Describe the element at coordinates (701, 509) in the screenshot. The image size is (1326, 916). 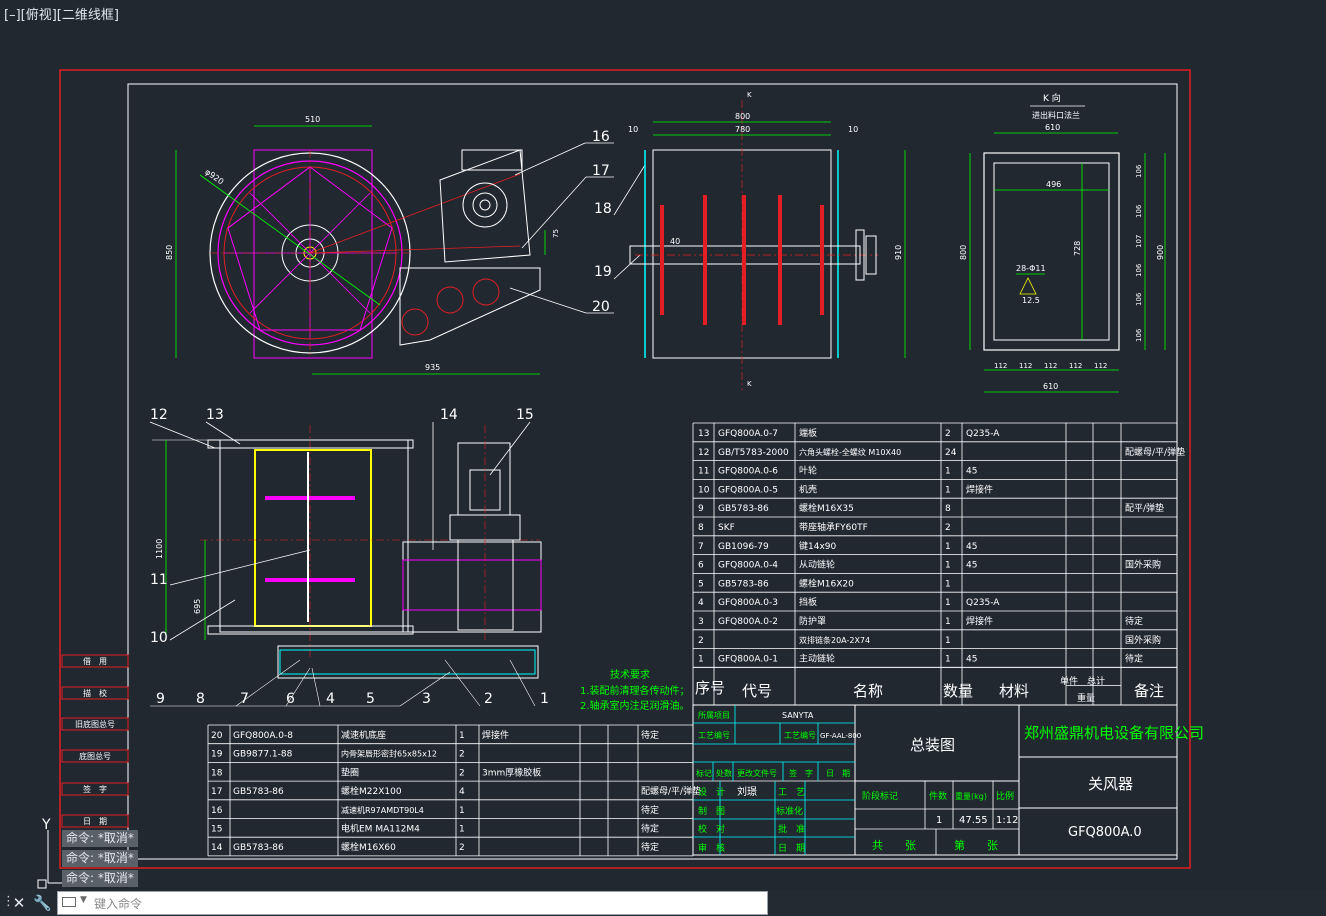
I see `bom-cell: 9` at that location.